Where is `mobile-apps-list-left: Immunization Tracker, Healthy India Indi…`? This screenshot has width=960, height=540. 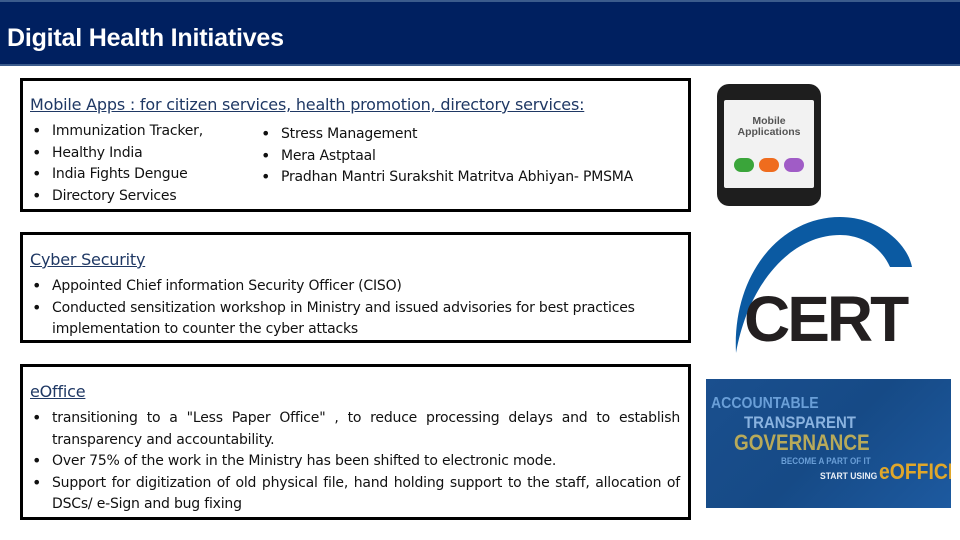
mobile-apps-list-left: Immunization Tracker, Healthy India Indi… is located at coordinates (116, 164).